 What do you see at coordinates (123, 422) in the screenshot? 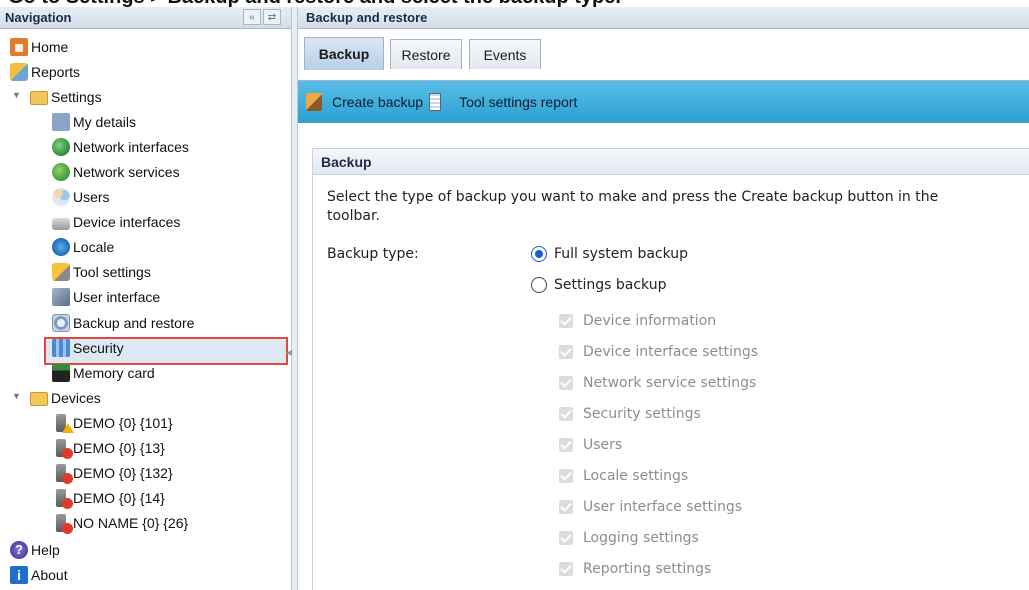
I see `nav-item-label: DEMO {0} {101}` at bounding box center [123, 422].